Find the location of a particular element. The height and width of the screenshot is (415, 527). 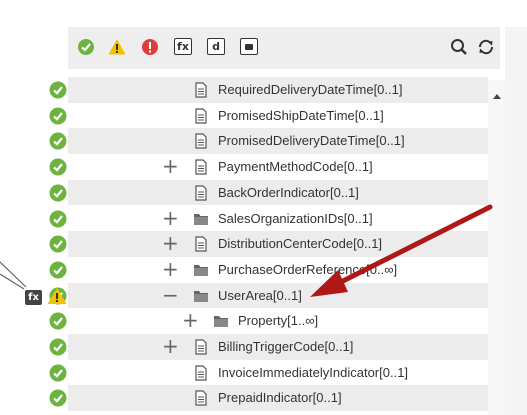

function-mapping-badge: fx is located at coordinates (33, 297).